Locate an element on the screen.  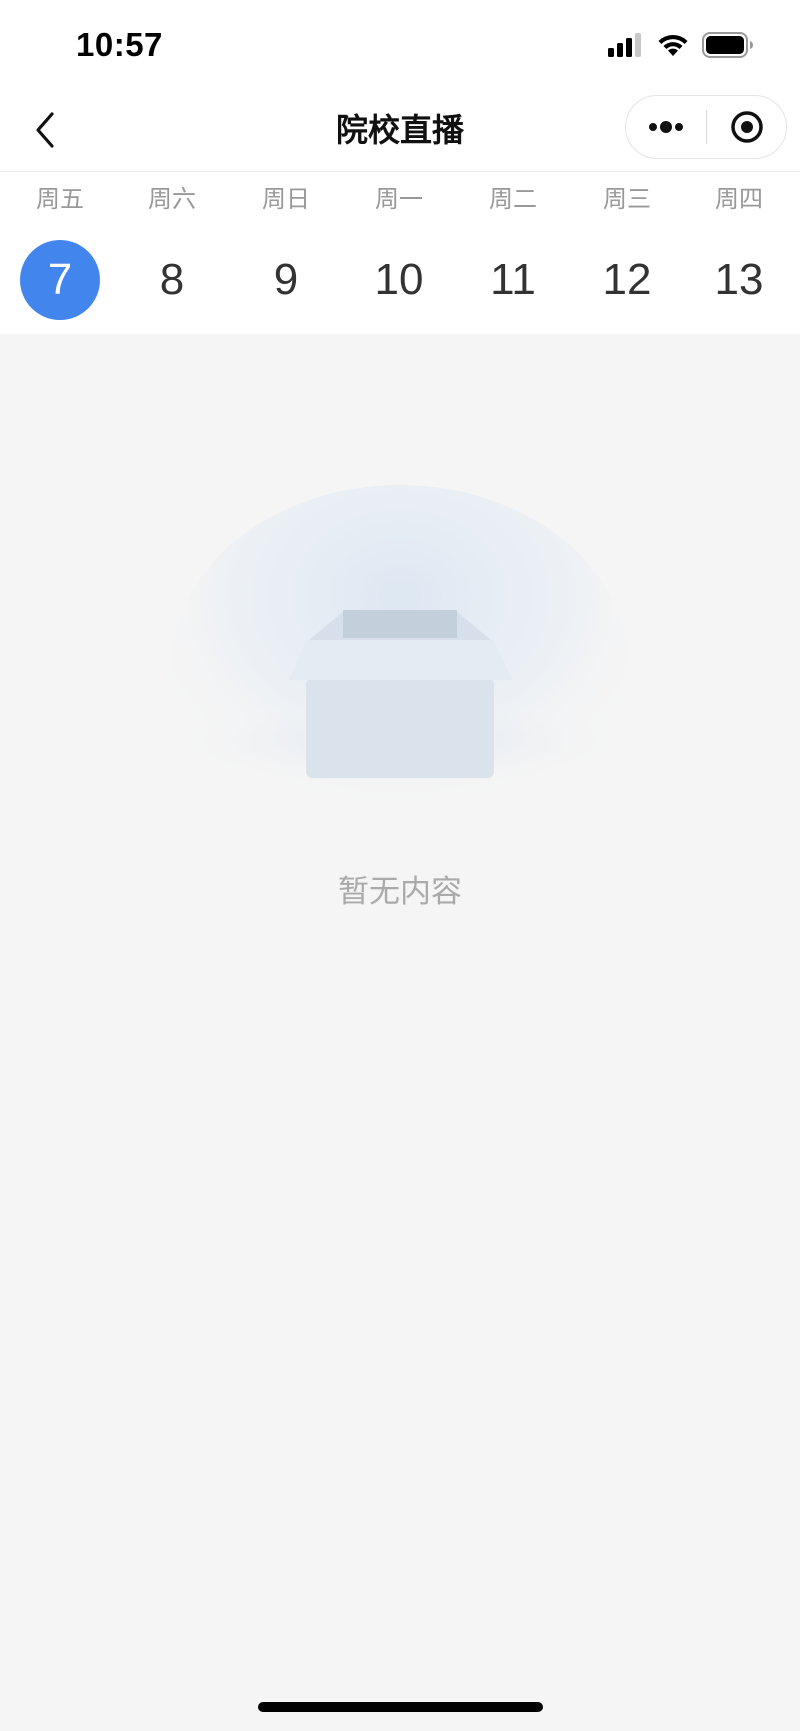
more-button is located at coordinates (666, 127).